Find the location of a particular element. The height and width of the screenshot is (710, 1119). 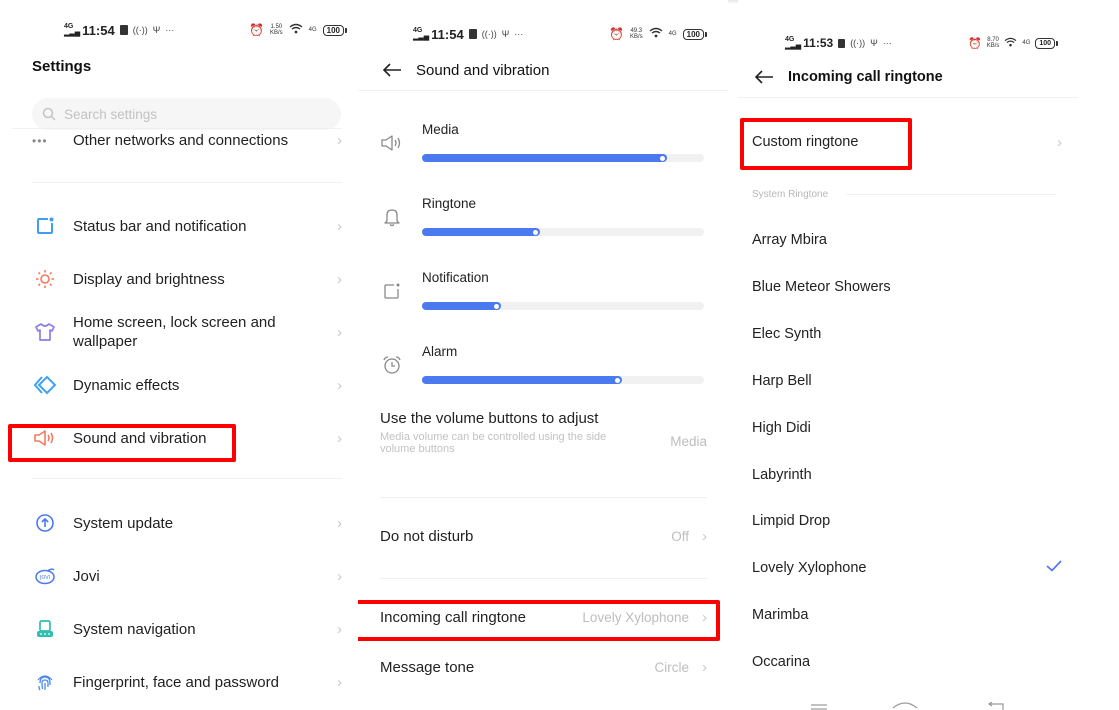

checkmark-icon is located at coordinates (1054, 568).